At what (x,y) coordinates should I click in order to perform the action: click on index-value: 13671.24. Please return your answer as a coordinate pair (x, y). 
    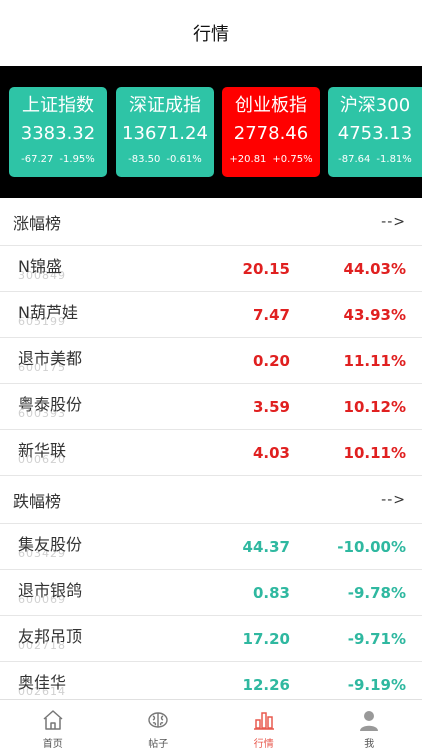
    Looking at the image, I should click on (165, 134).